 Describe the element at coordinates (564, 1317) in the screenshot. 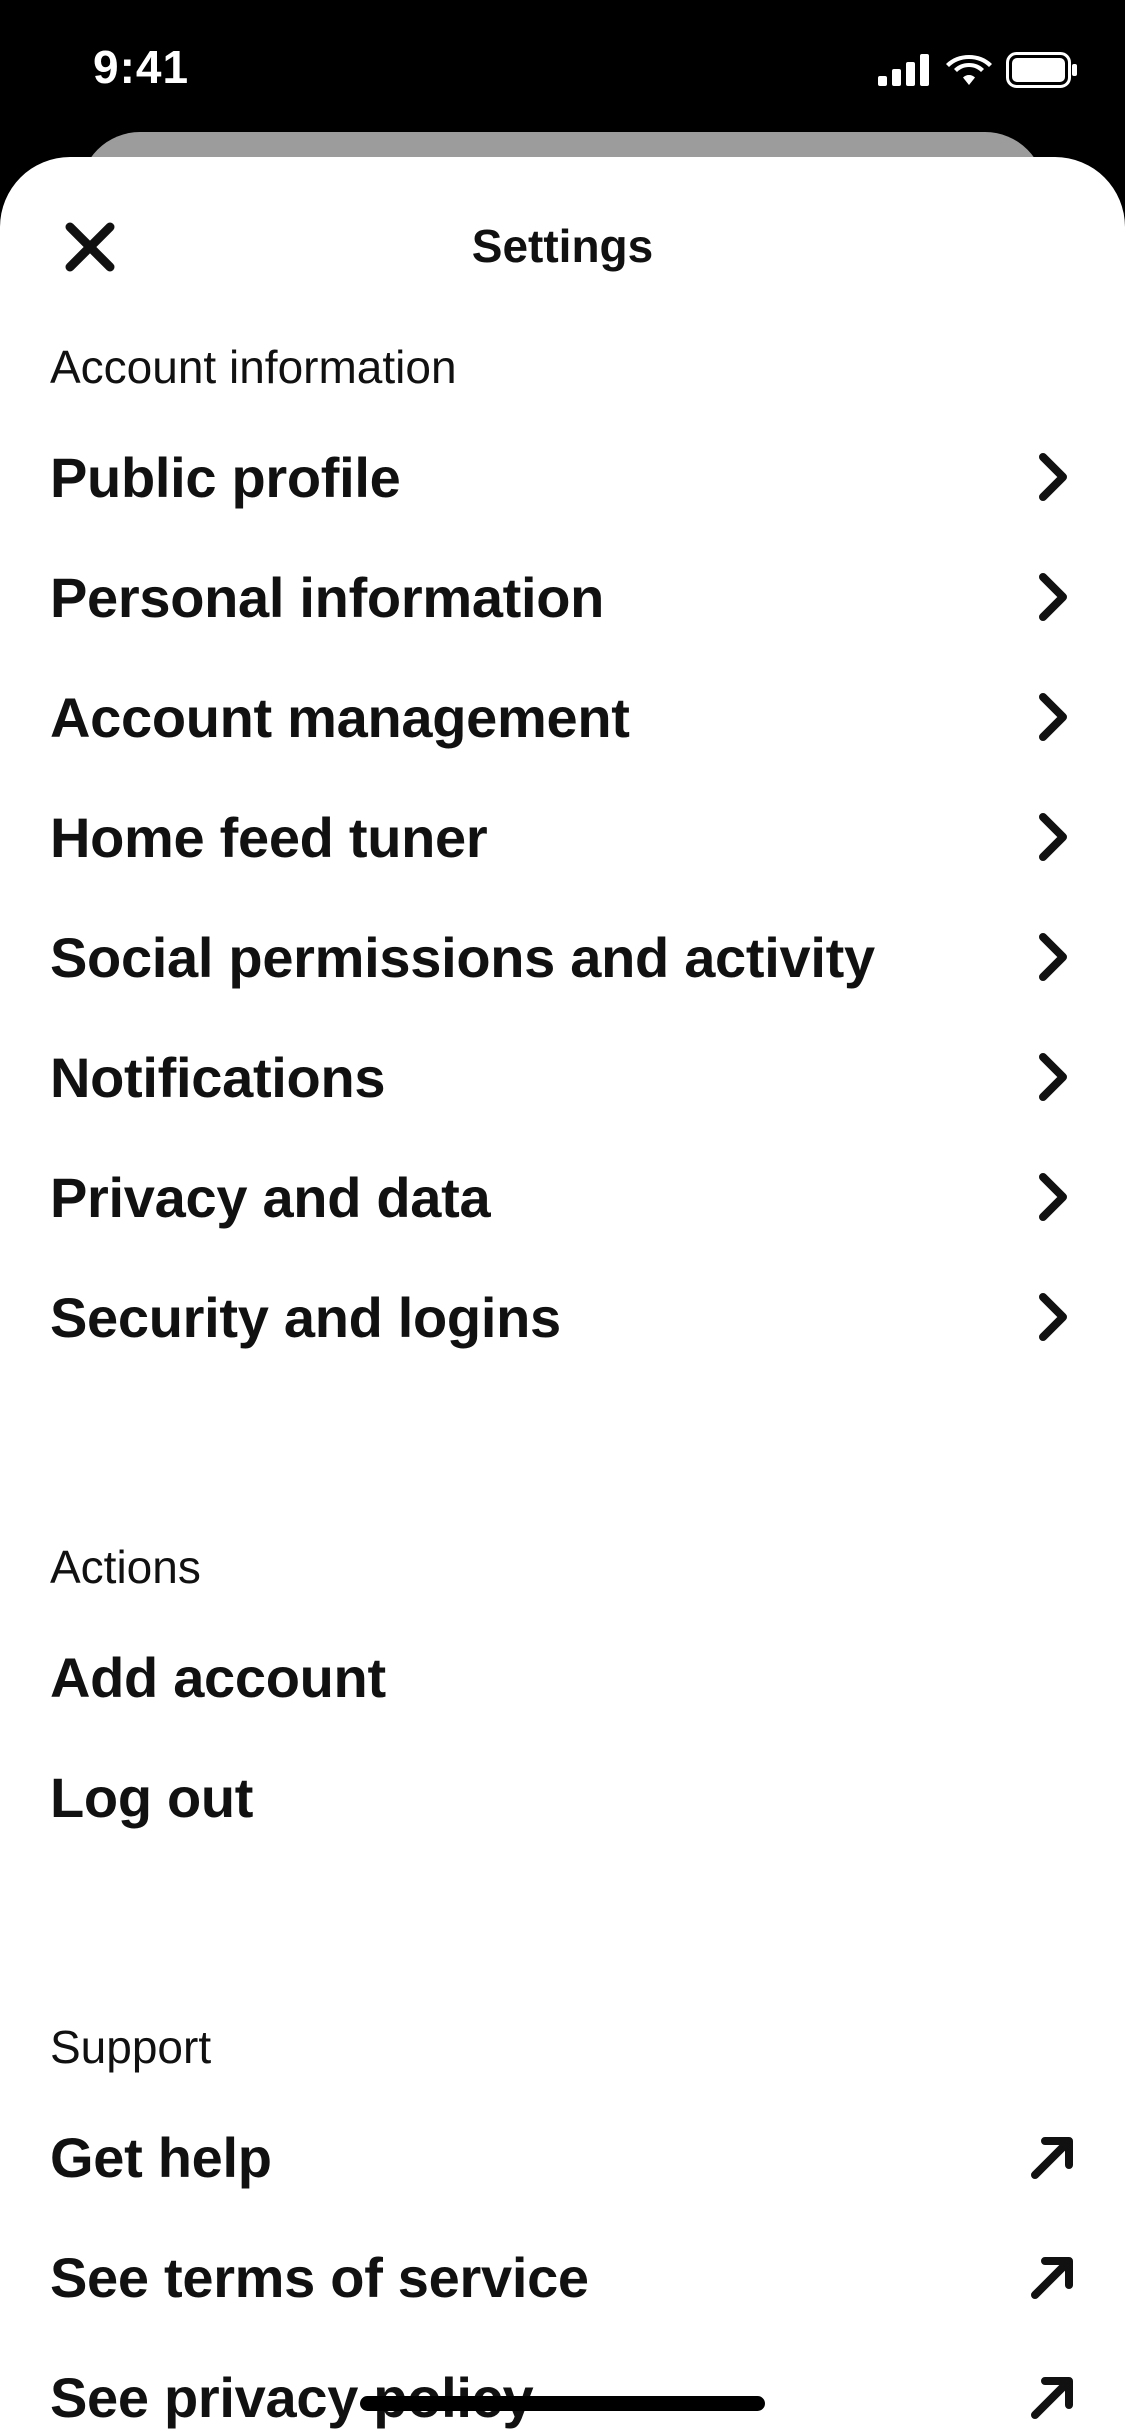

I see `settings-item-security-and-logins: Security and logins` at that location.